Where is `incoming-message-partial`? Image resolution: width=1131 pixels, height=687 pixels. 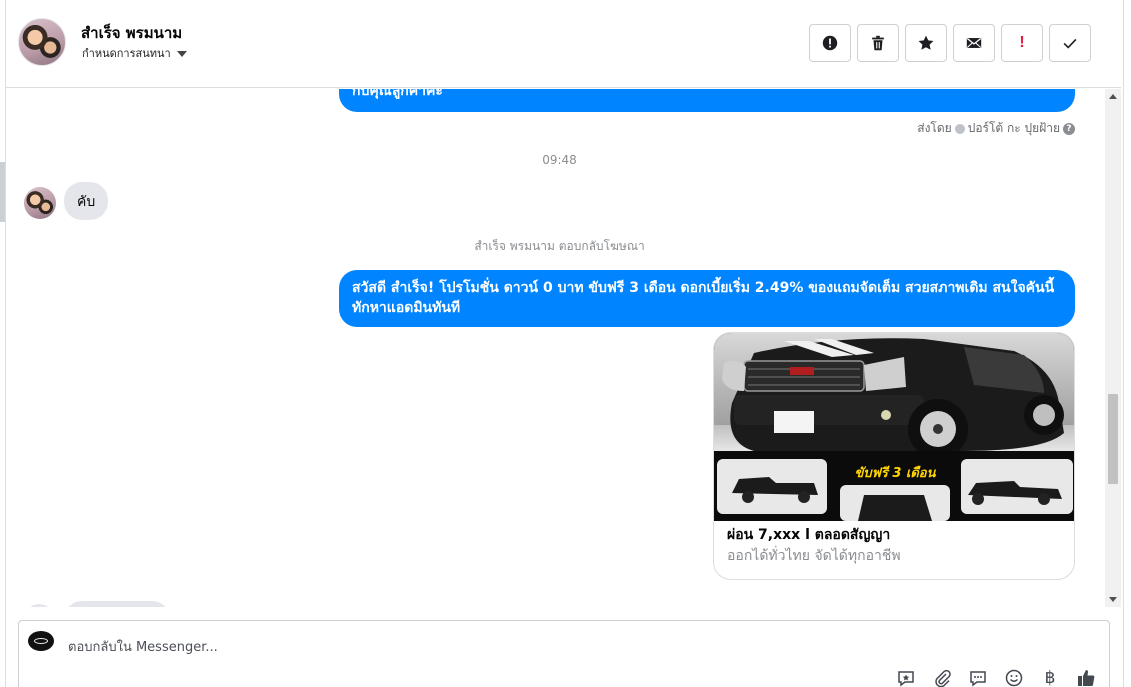 incoming-message-partial is located at coordinates (117, 604).